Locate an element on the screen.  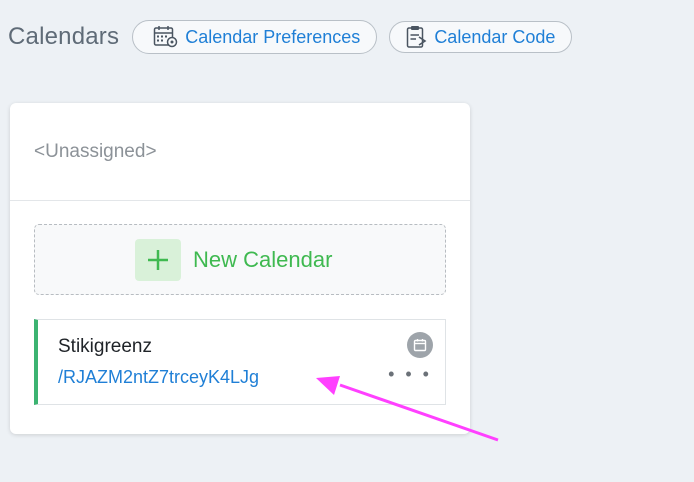
calendar-code-link: /RJAZM2ntZ7trceyK4LJg is located at coordinates (158, 377).